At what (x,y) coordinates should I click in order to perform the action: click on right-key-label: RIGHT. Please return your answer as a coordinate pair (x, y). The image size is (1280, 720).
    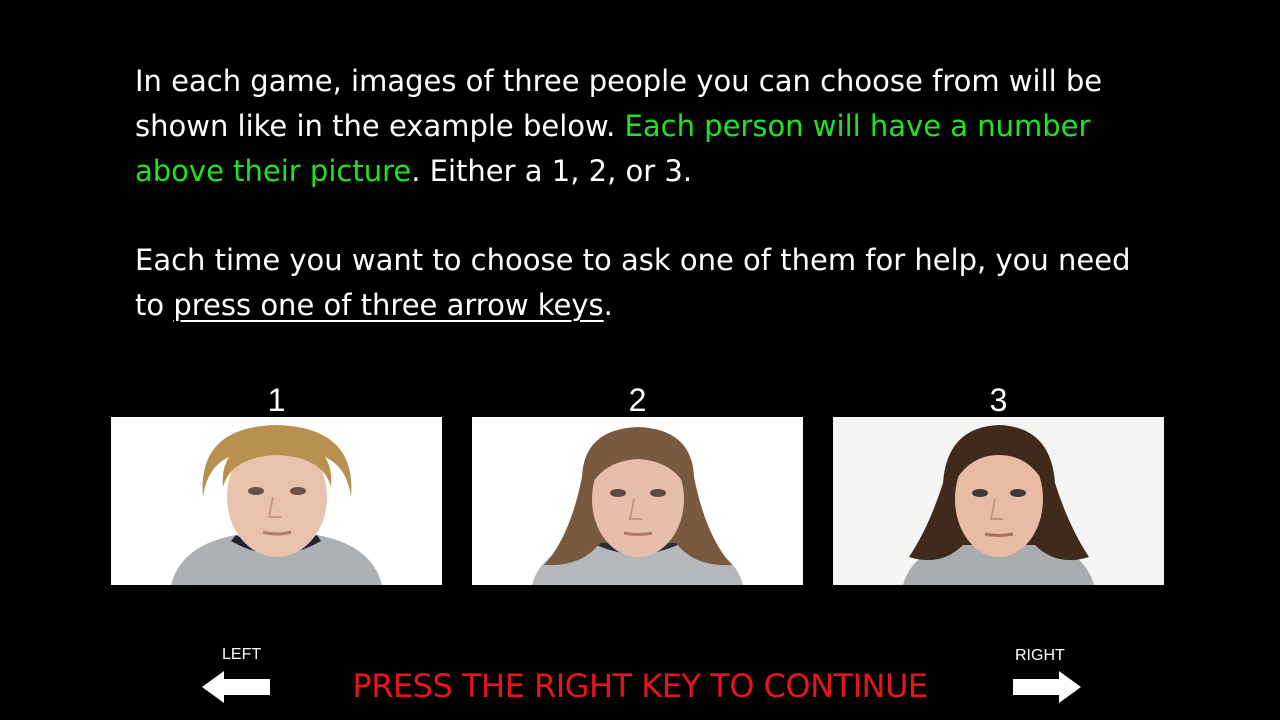
    Looking at the image, I should click on (1040, 655).